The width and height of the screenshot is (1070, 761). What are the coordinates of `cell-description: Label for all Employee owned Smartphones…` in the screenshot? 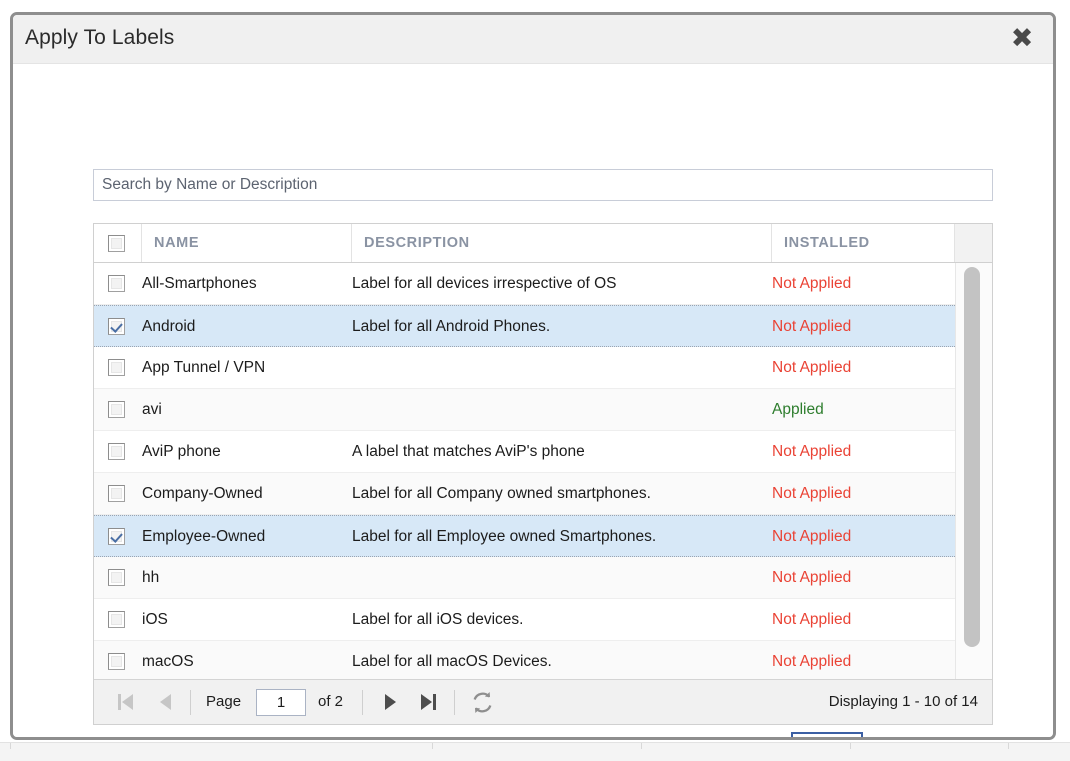 It's located at (504, 536).